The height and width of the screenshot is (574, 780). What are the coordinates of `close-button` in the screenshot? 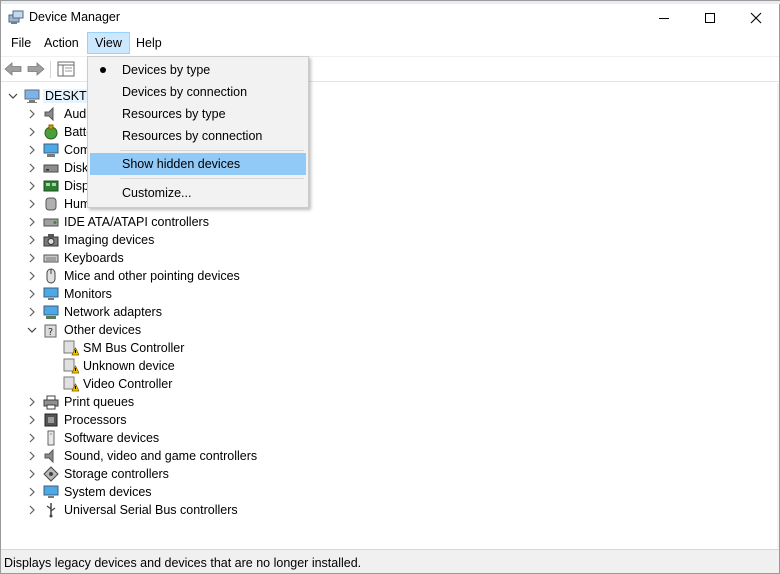 It's located at (756, 17).